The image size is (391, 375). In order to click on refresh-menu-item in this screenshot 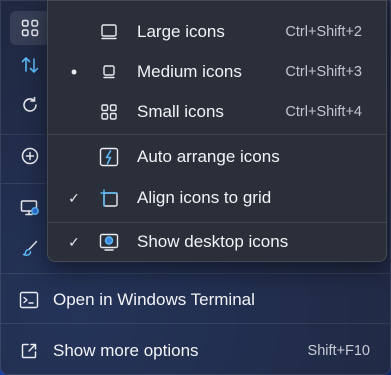, I will do `click(30, 105)`.